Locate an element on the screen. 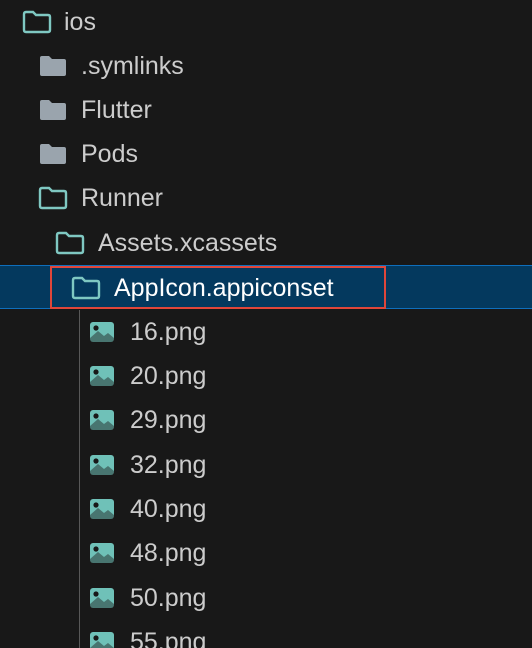 The image size is (532, 648). tree-item-label: 32.png is located at coordinates (168, 465).